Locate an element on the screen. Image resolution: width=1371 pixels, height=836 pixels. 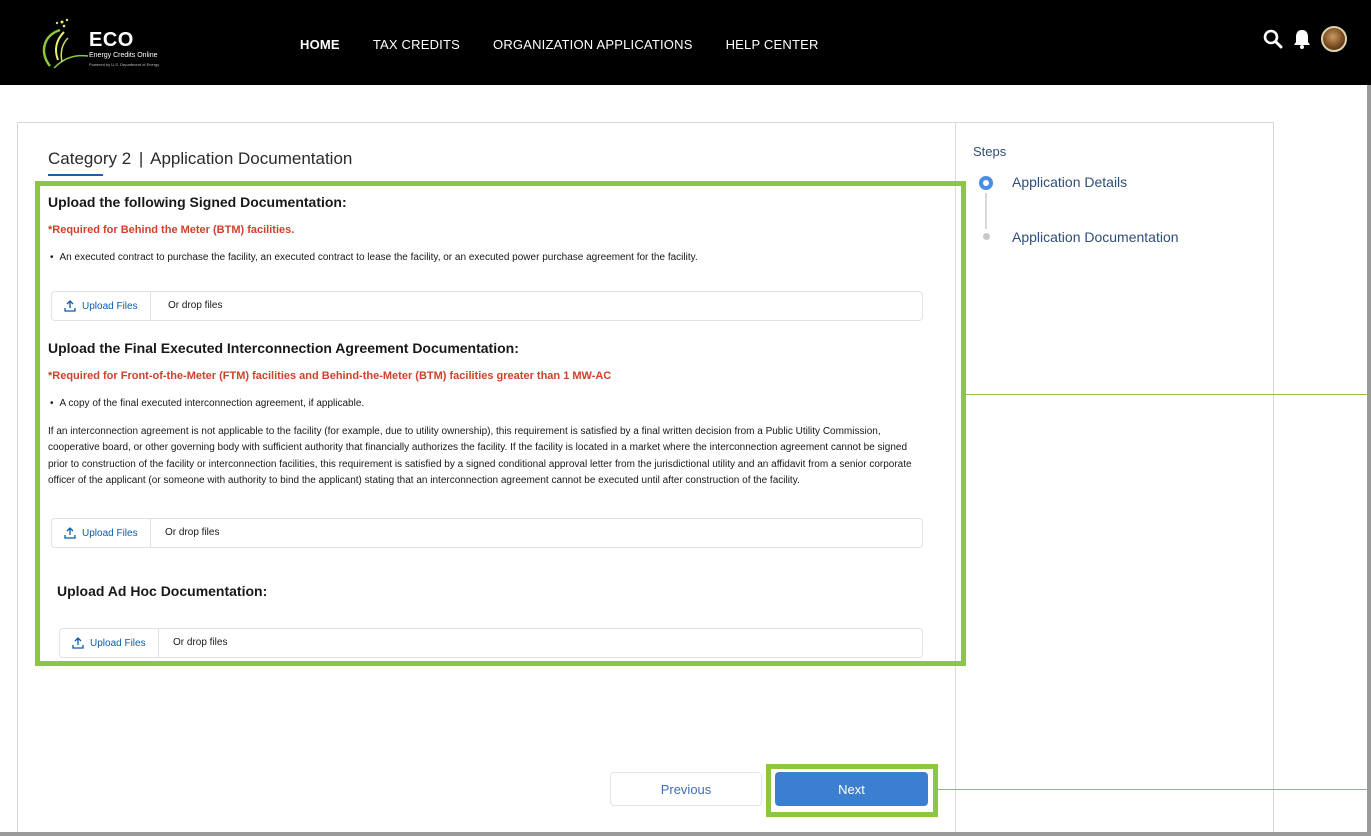
step-current-indicator-icon is located at coordinates (986, 183).